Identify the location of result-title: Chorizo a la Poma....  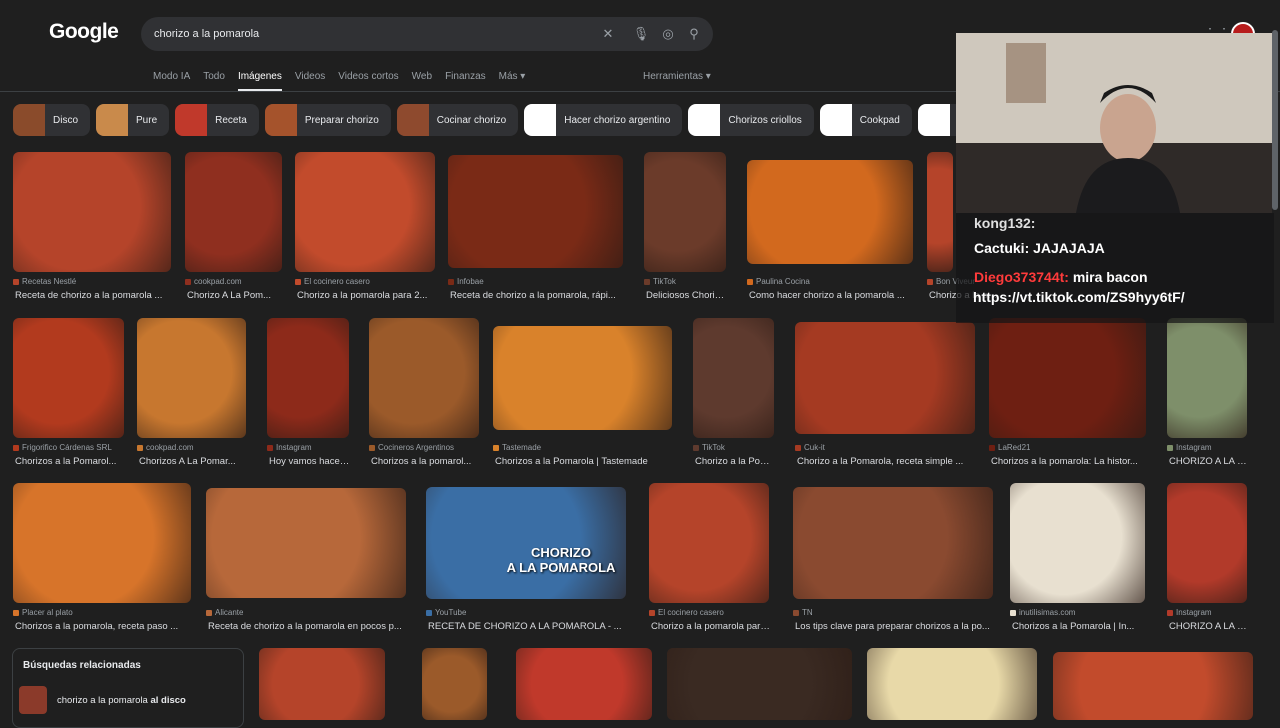
(735, 461).